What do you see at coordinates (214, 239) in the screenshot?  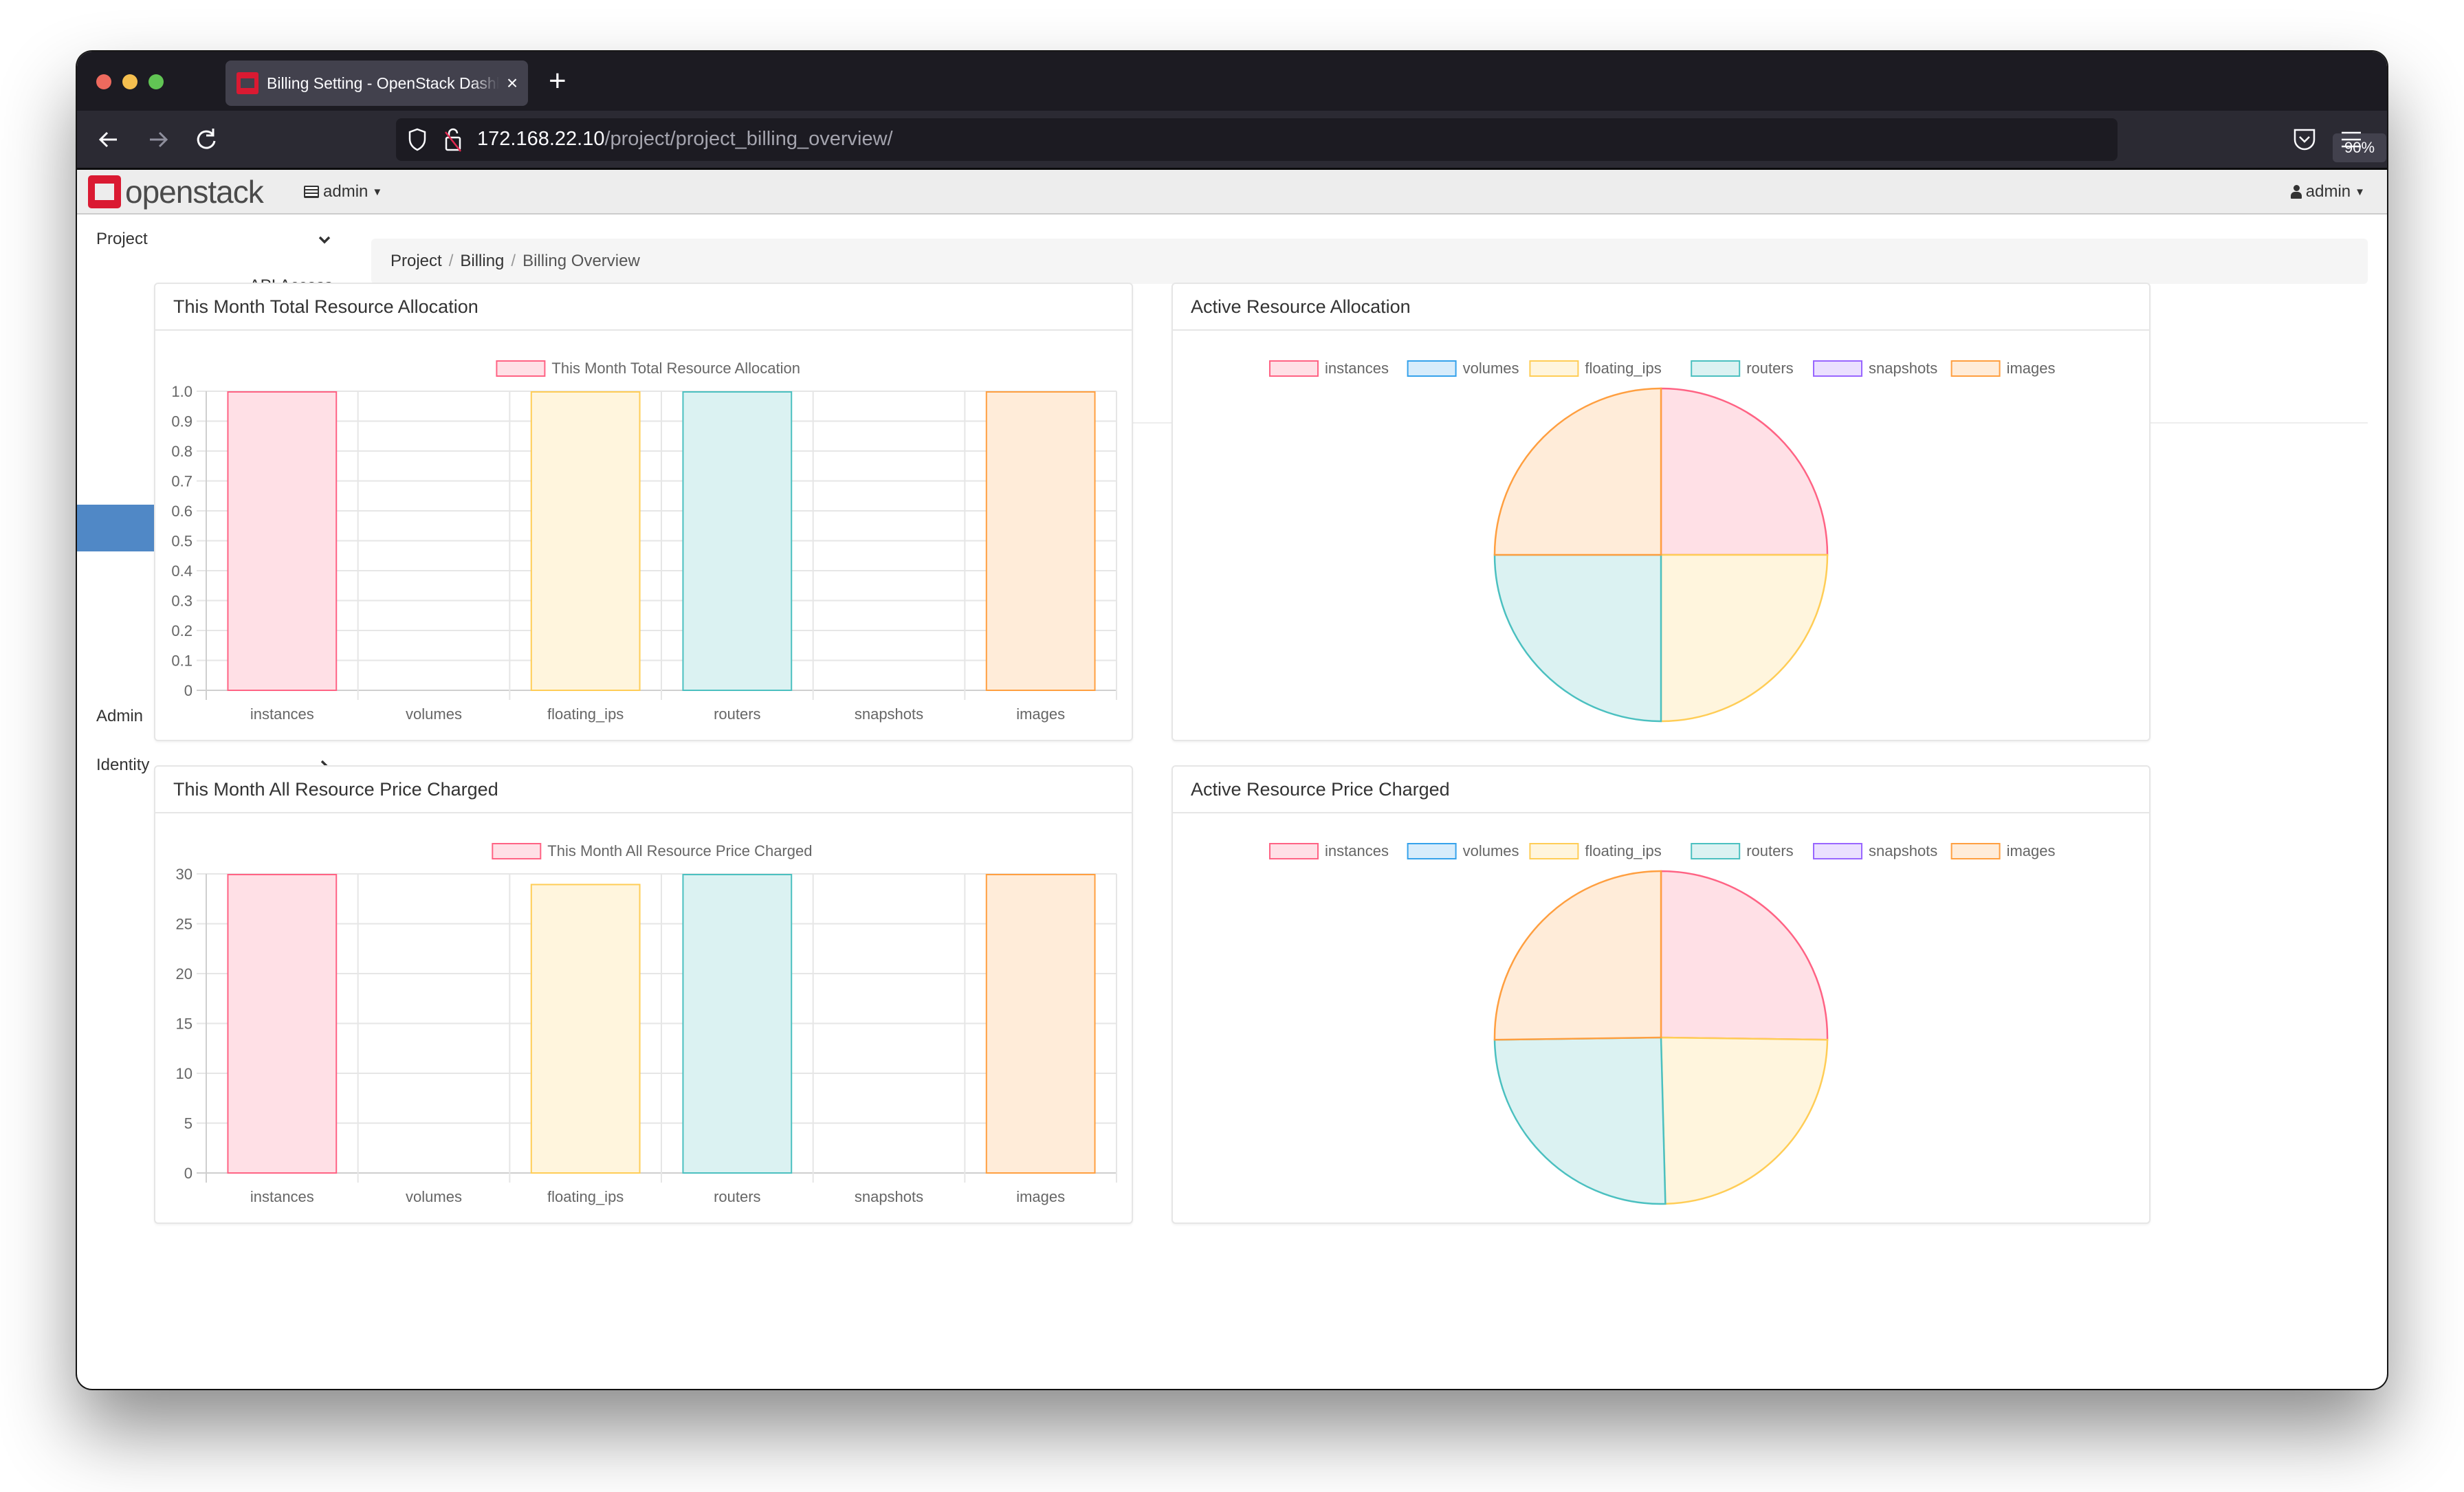 I see `sidebar-item-project: Project` at bounding box center [214, 239].